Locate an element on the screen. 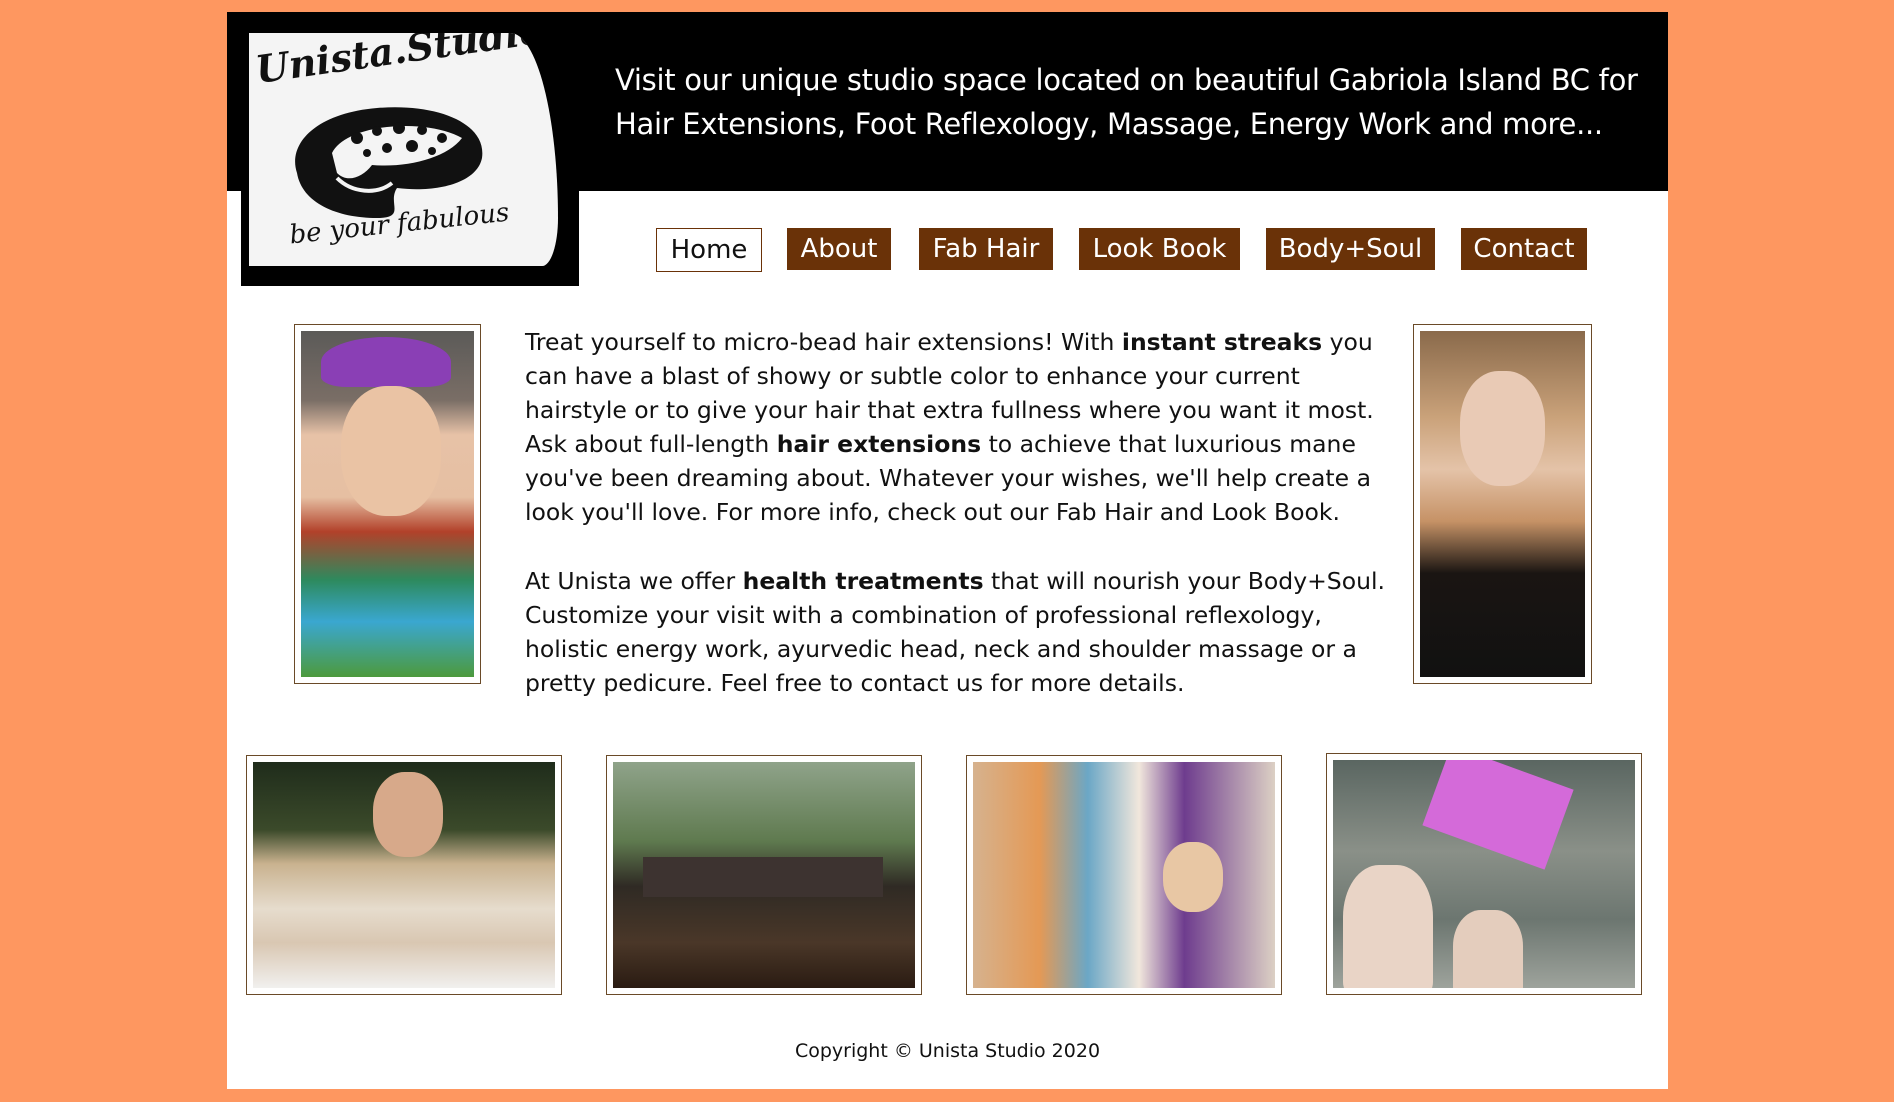  nav-home: Home is located at coordinates (709, 250).